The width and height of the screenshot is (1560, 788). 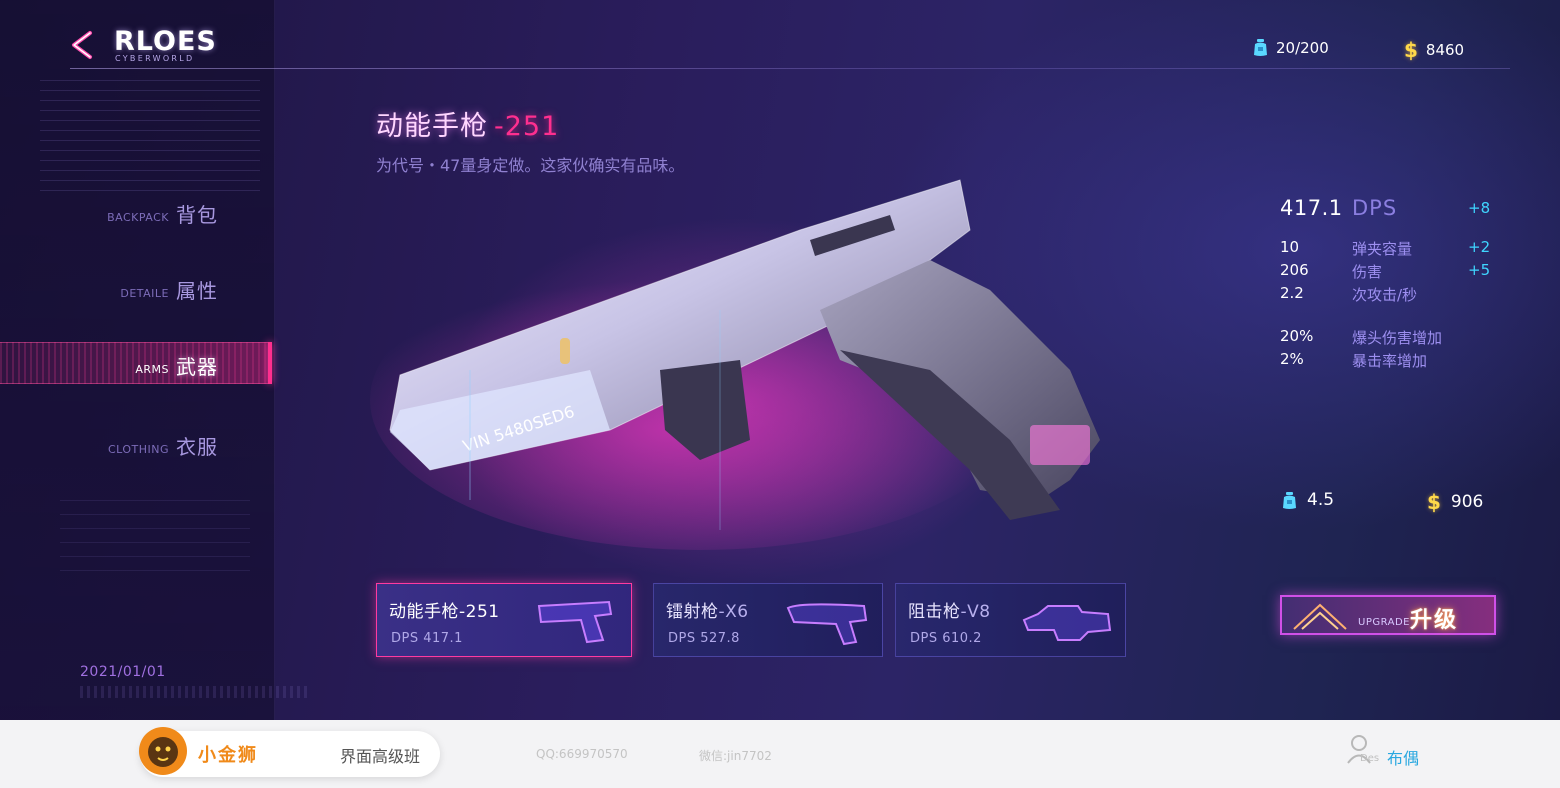 I want to click on upgrade-cn-label: 升级, so click(x=1434, y=620).